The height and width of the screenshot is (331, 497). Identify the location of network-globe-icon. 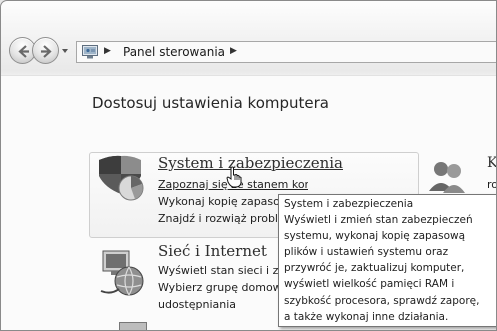
(123, 273).